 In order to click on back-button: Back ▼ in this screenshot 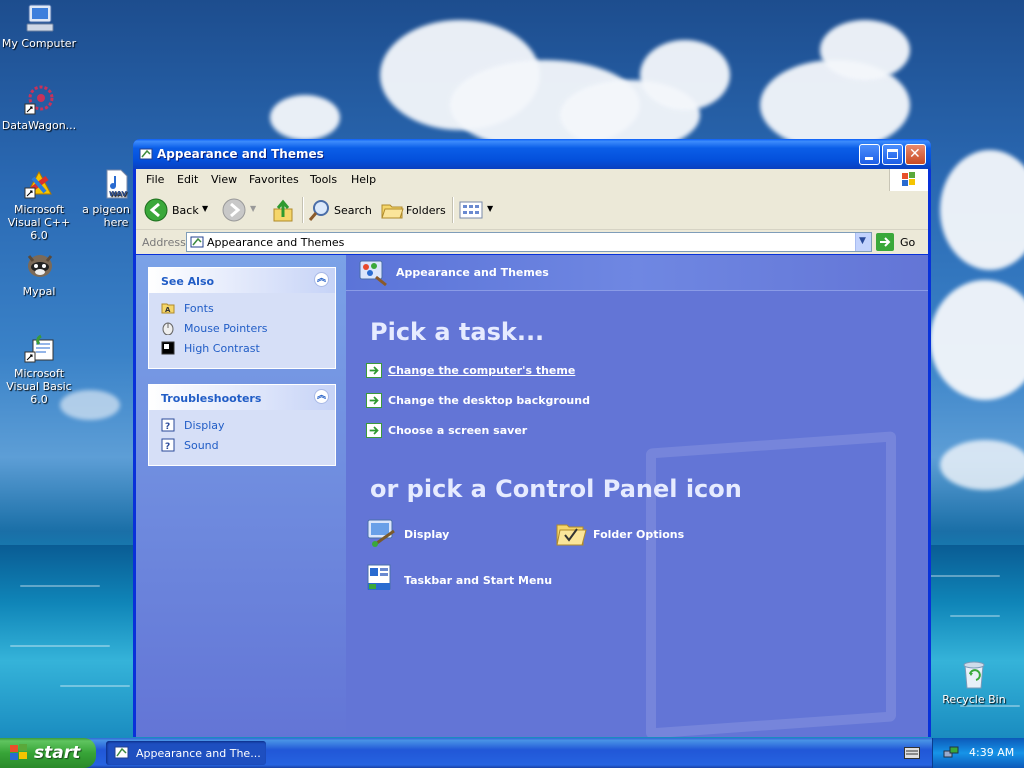, I will do `click(178, 210)`.